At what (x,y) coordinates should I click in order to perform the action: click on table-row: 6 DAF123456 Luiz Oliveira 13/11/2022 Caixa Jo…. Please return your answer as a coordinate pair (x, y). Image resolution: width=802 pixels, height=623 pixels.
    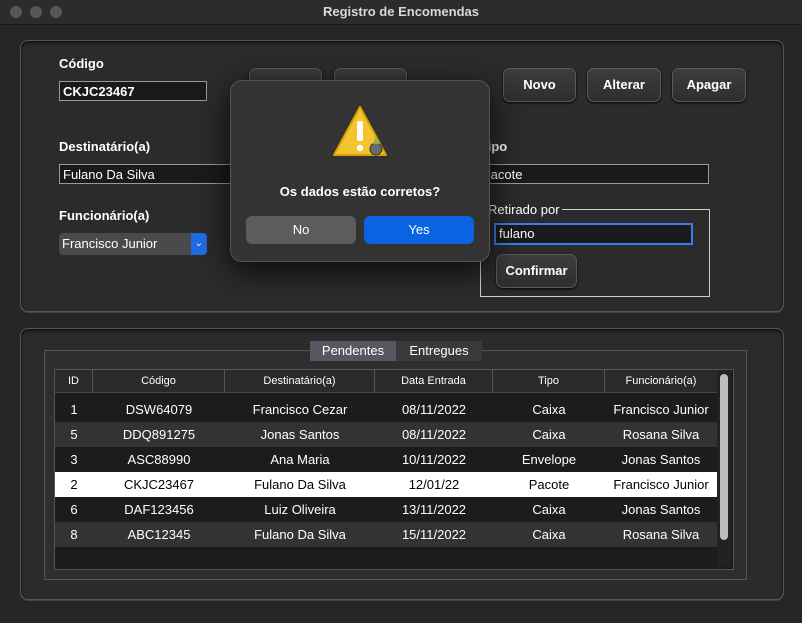
    Looking at the image, I should click on (386, 509).